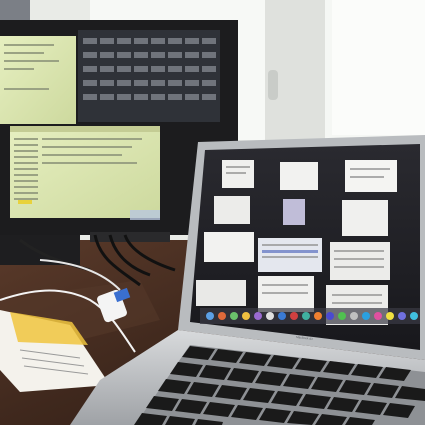 The height and width of the screenshot is (425, 425). I want to click on monitor-stand, so click(130, 237).